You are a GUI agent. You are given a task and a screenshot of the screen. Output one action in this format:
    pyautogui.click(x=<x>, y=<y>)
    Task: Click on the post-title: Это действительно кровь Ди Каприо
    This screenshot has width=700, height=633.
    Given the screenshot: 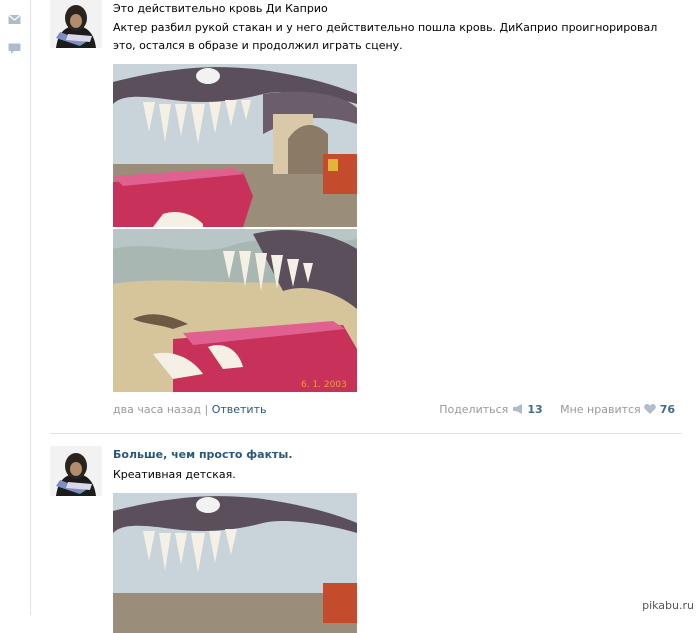 What is the action you would take?
    pyautogui.click(x=220, y=8)
    